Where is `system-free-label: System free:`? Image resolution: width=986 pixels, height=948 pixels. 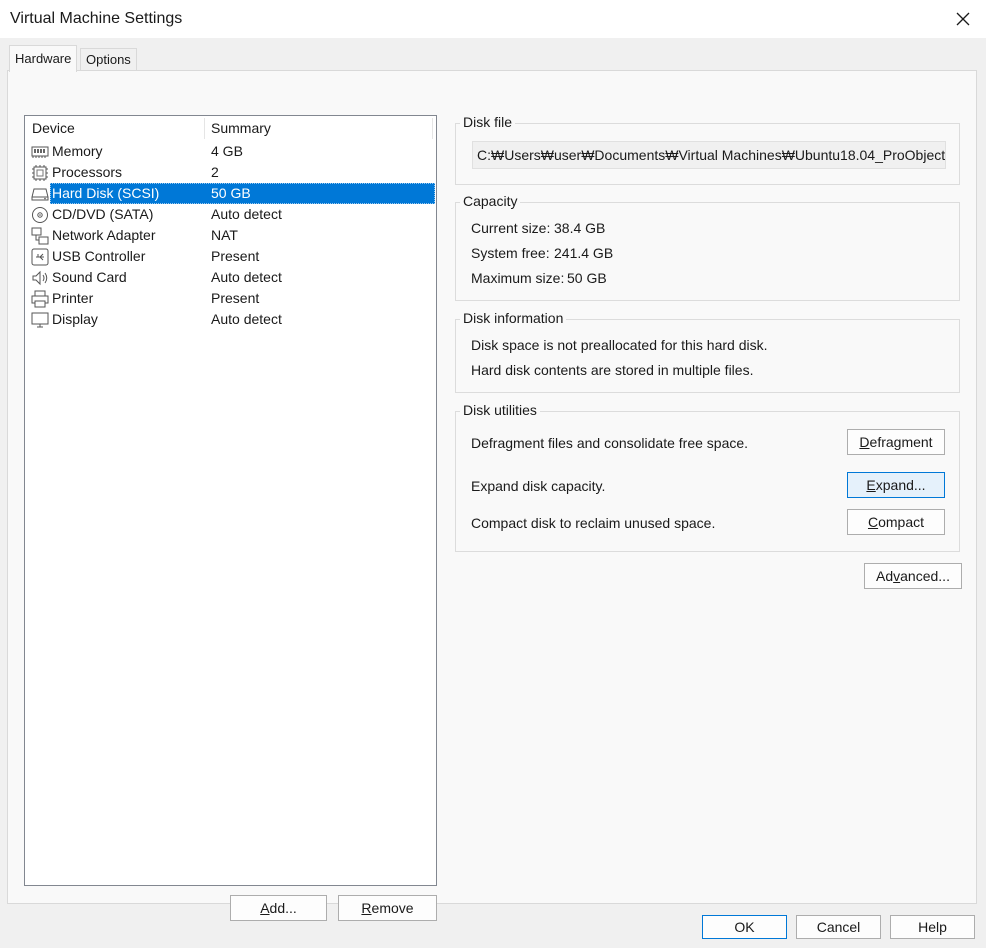 system-free-label: System free: is located at coordinates (510, 253).